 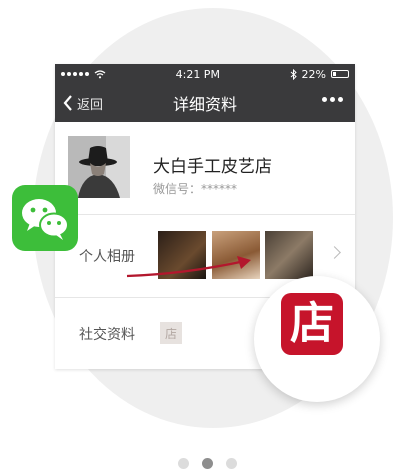 What do you see at coordinates (293, 74) in the screenshot?
I see `bluetooth-icon` at bounding box center [293, 74].